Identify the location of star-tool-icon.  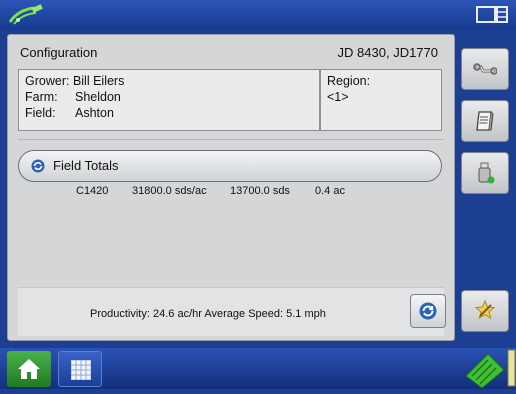
(485, 309).